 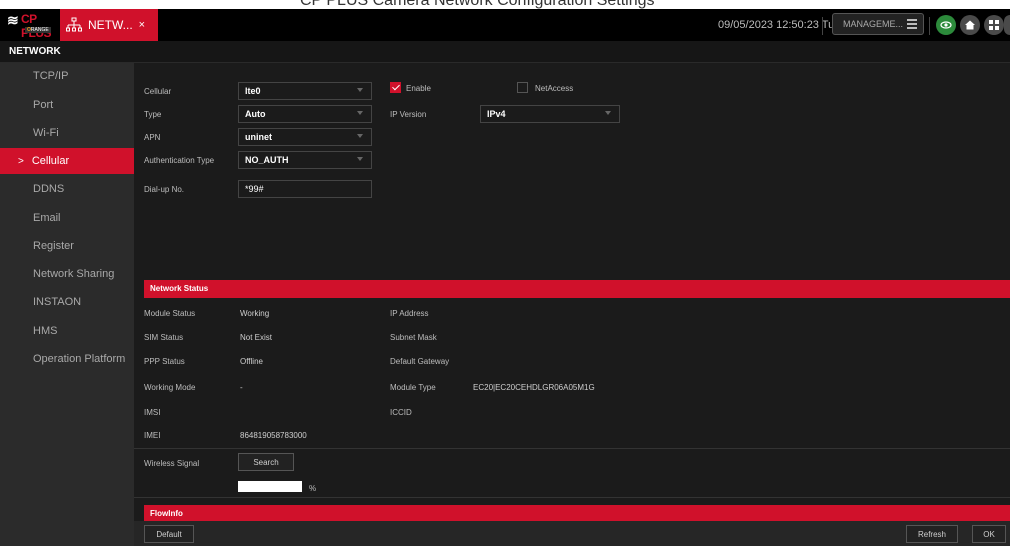 I want to click on network-icon, so click(x=74, y=24).